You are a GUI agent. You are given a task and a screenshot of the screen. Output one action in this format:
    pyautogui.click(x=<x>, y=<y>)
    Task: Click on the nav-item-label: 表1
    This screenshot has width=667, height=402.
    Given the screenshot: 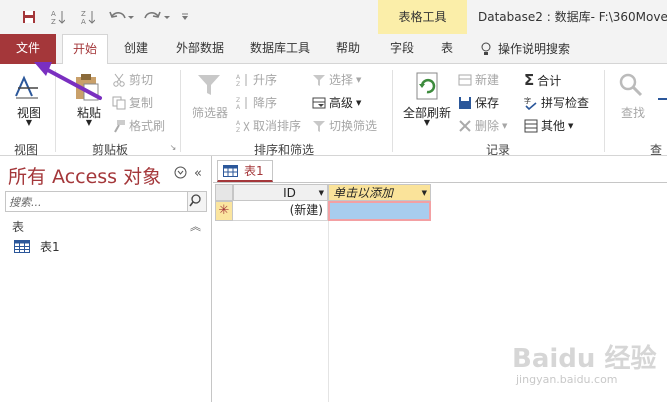 What is the action you would take?
    pyautogui.click(x=50, y=246)
    